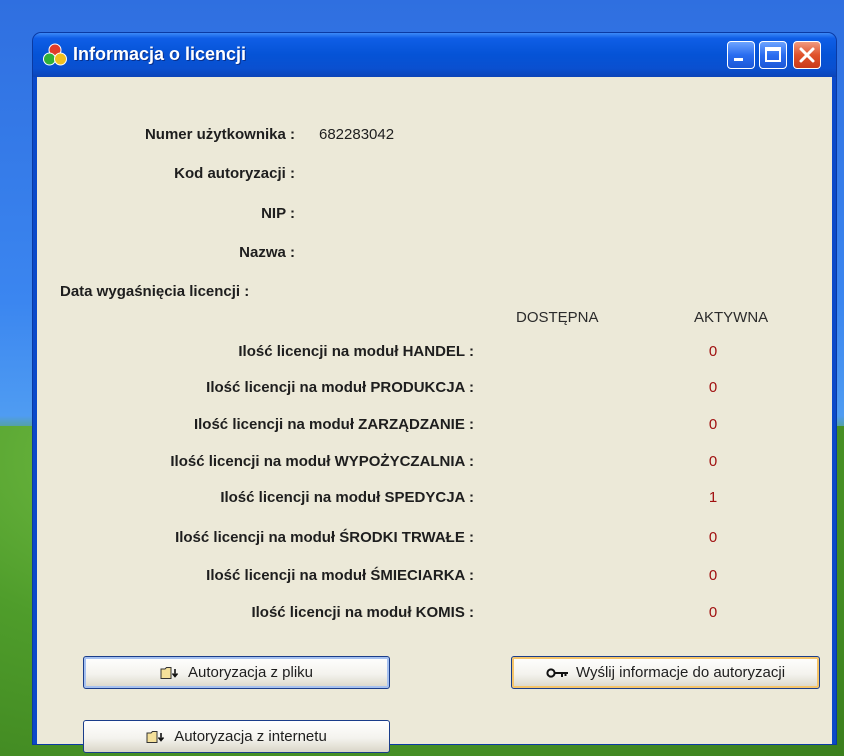 The width and height of the screenshot is (844, 756). What do you see at coordinates (278, 213) in the screenshot?
I see `nip-label: NIP :` at bounding box center [278, 213].